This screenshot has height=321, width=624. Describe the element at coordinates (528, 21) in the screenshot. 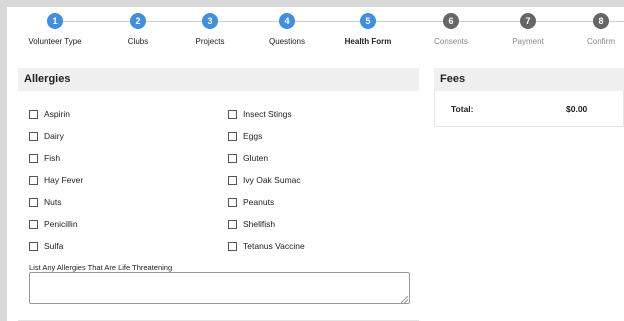

I see `step-number: 7` at that location.